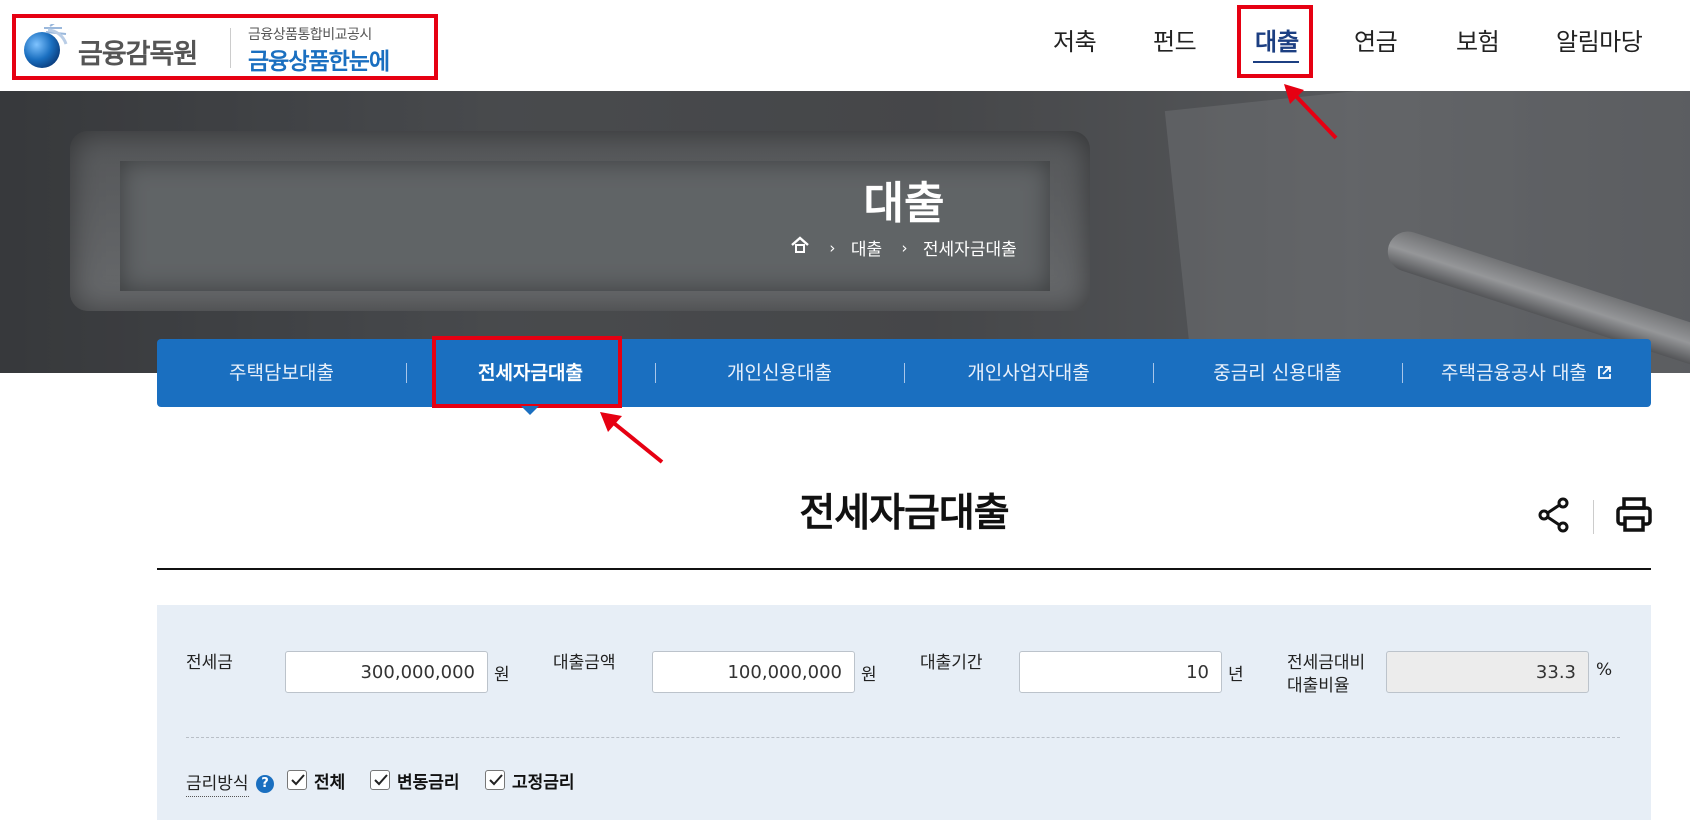 The height and width of the screenshot is (820, 1690). Describe the element at coordinates (530, 410) in the screenshot. I see `active-tab-pointer` at that location.